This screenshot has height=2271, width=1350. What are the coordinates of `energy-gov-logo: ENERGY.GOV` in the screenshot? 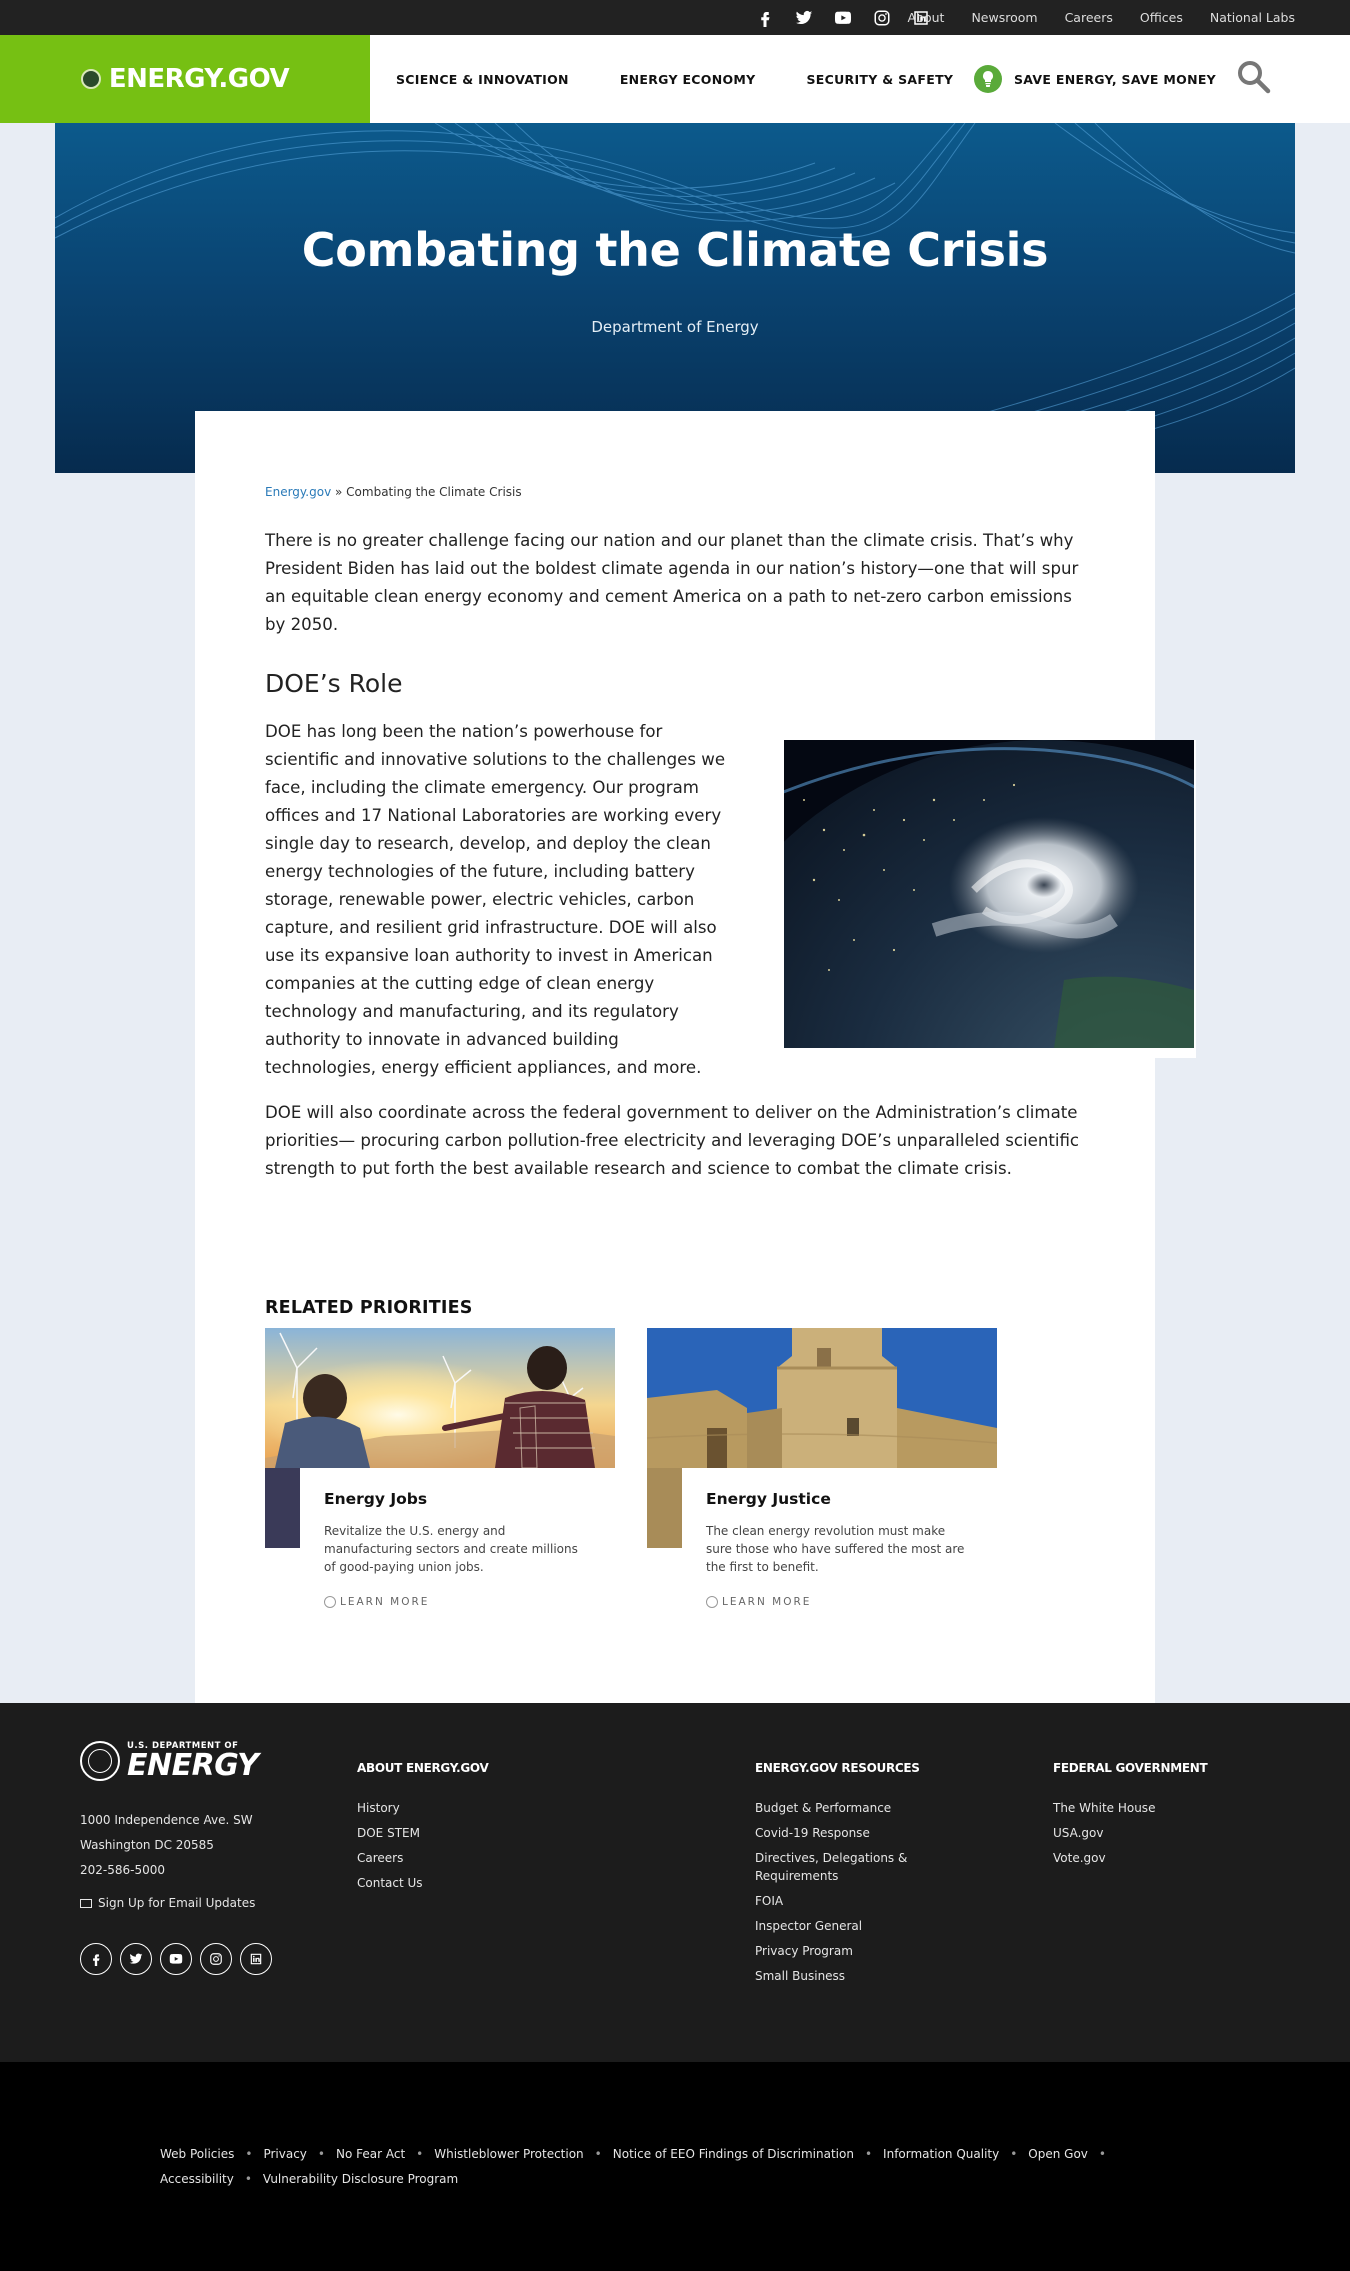 It's located at (185, 79).